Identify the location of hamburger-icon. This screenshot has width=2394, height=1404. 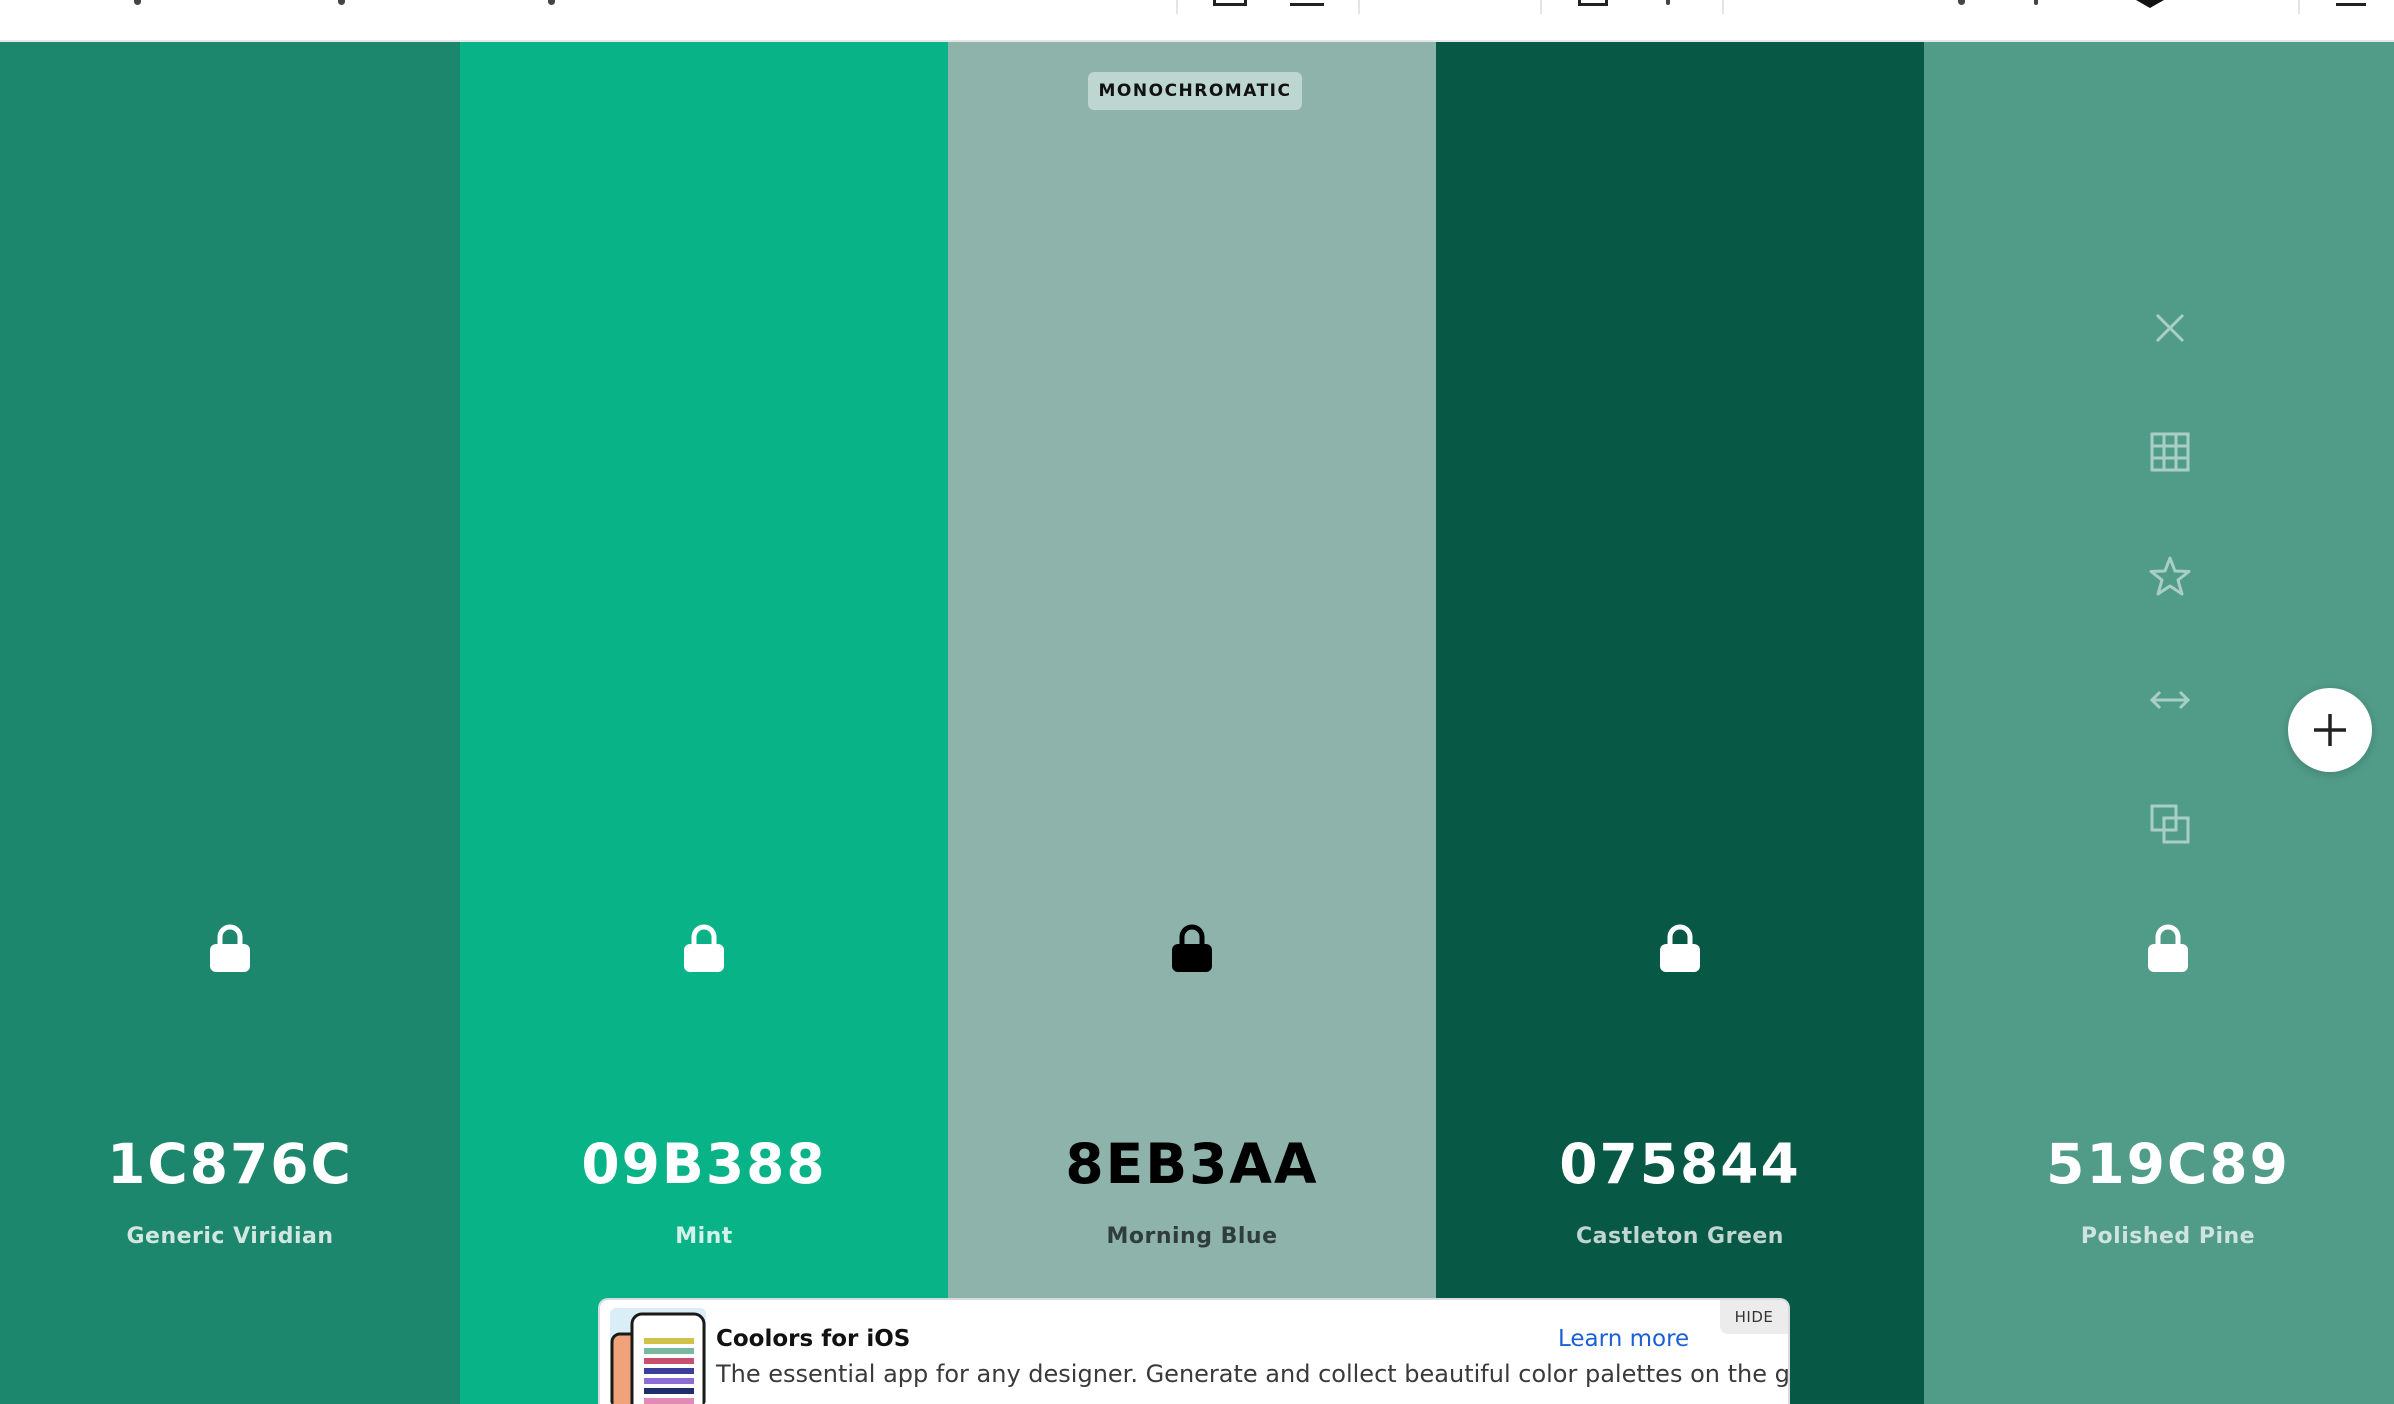
(2351, 3).